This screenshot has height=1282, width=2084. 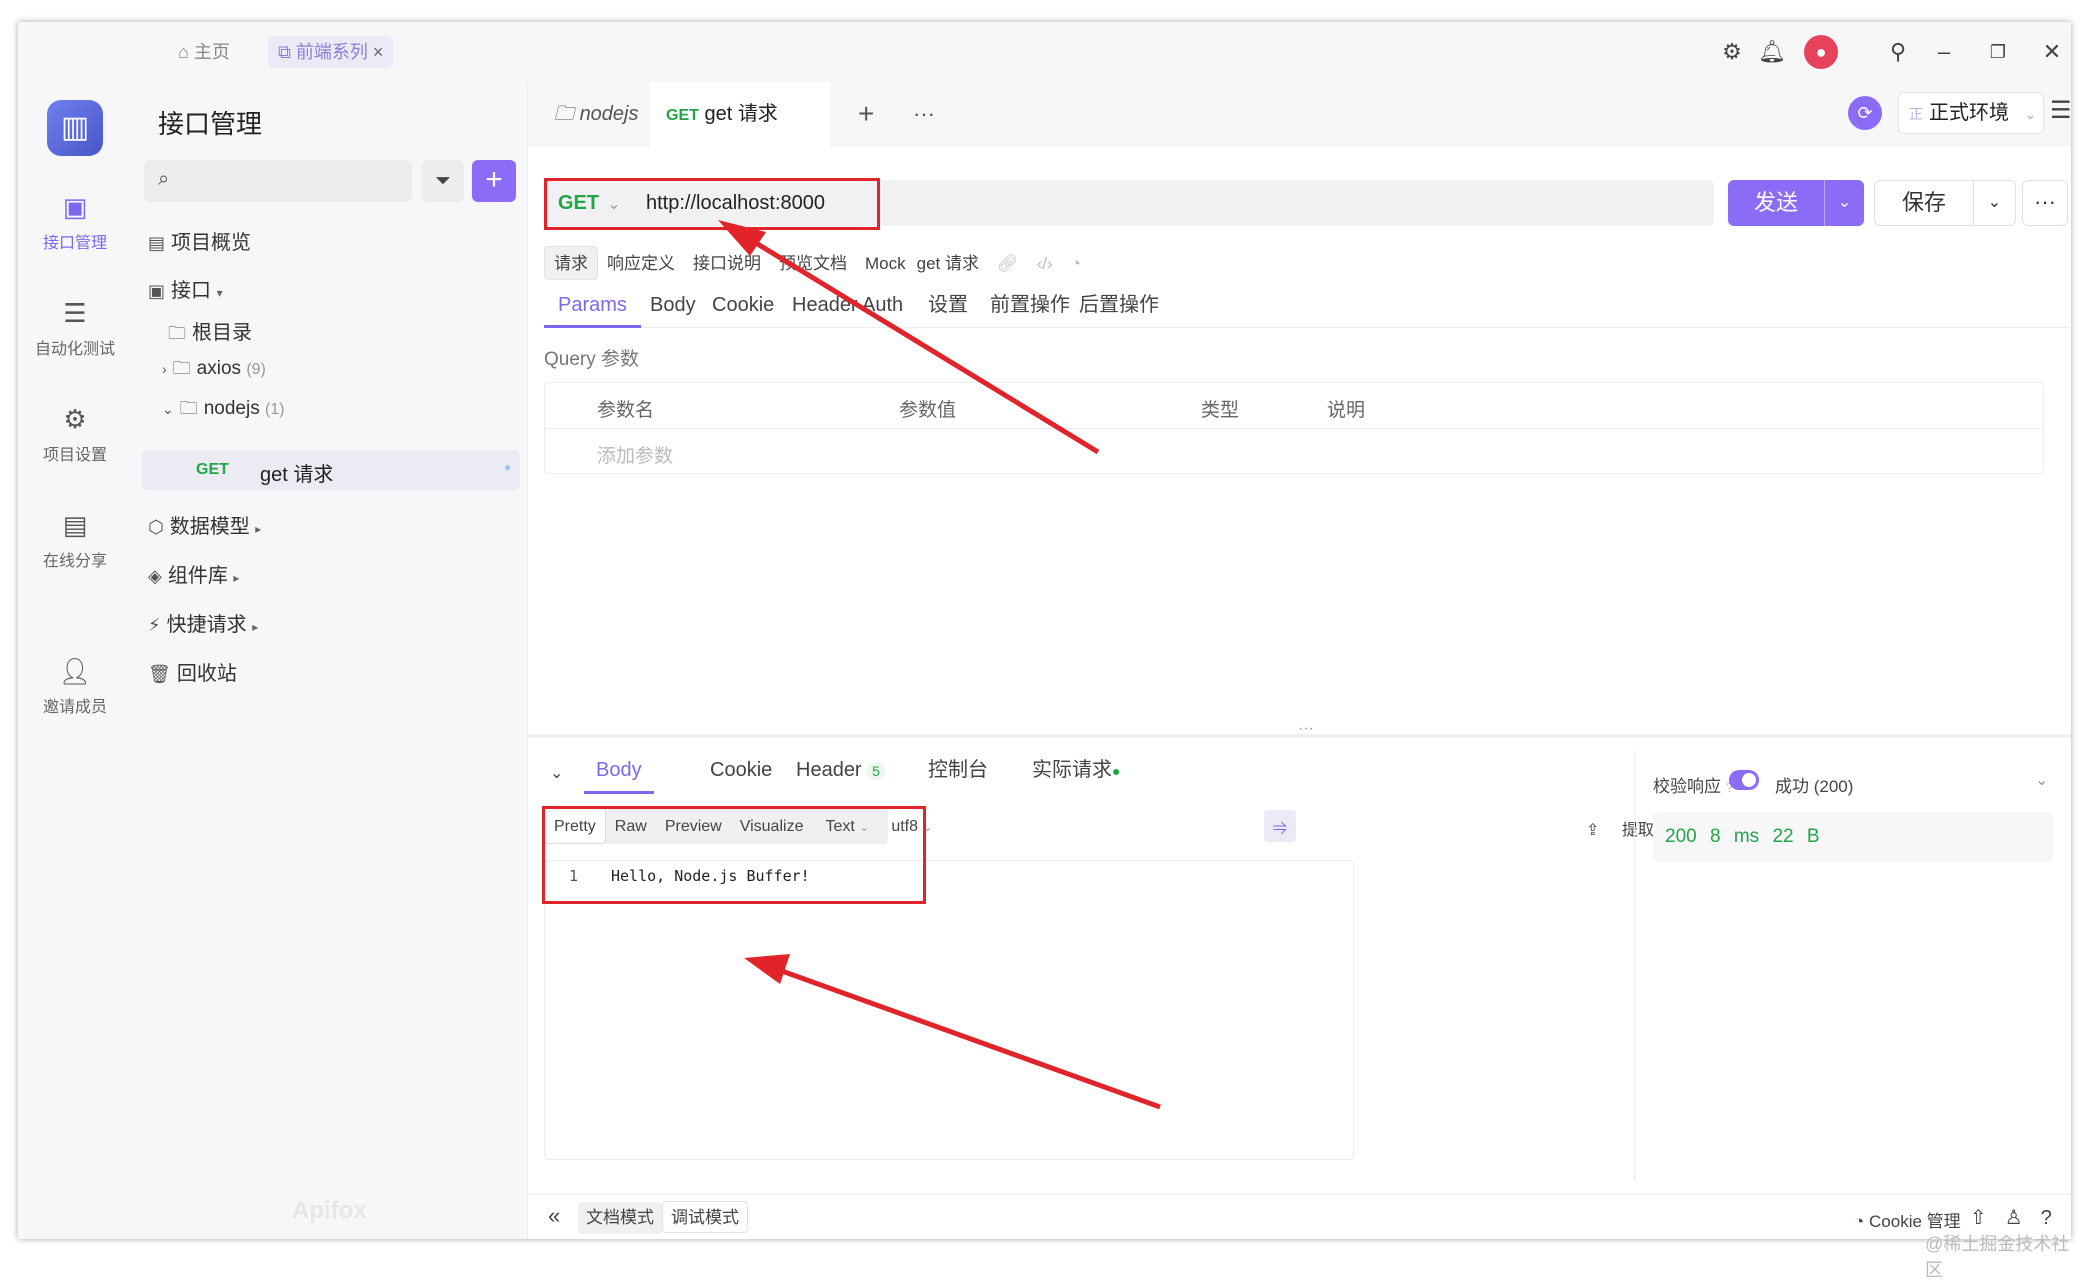 I want to click on cookie-icon: ◔, so click(x=1859, y=1221).